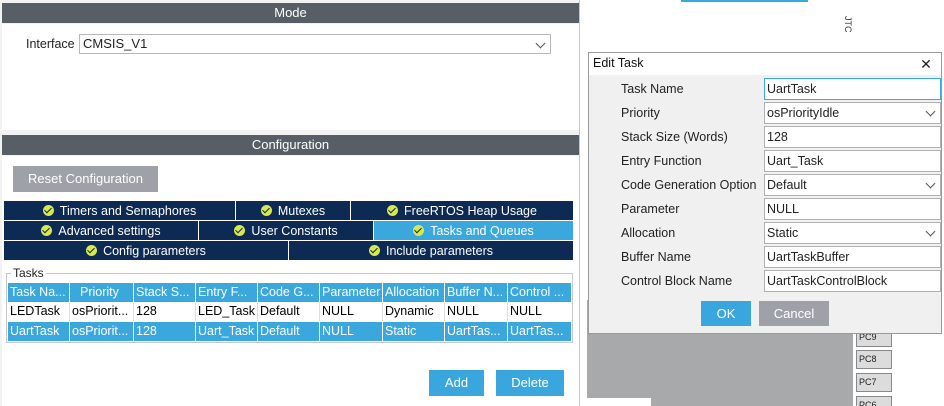 The width and height of the screenshot is (944, 406). Describe the element at coordinates (290, 13) in the screenshot. I see `mode-section-header: Mode` at that location.